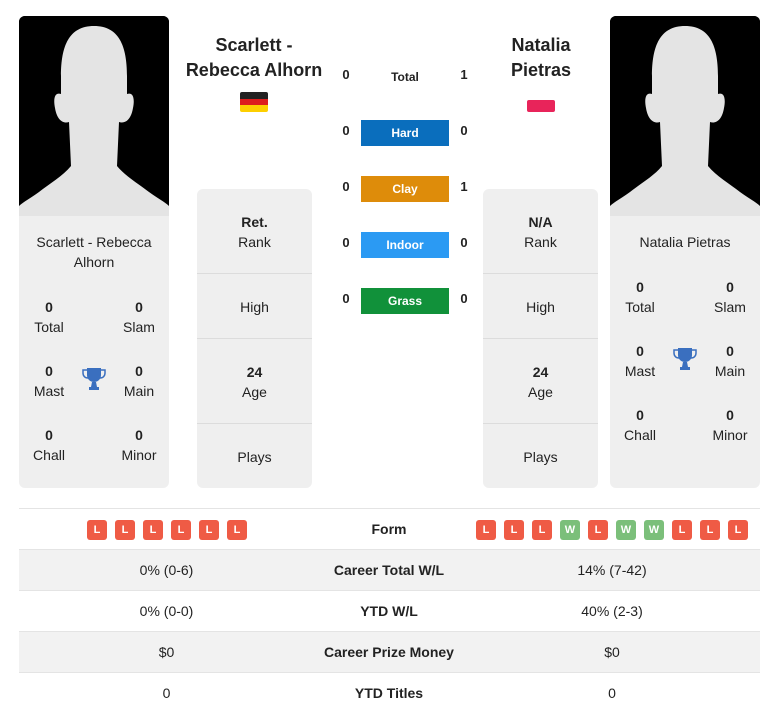  What do you see at coordinates (49, 317) in the screenshot?
I see `player1-stat-total: 0 Total` at bounding box center [49, 317].